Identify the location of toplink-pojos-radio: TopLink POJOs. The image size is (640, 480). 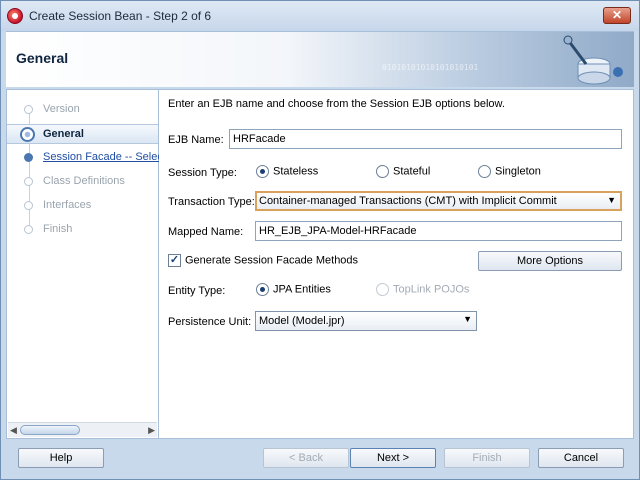
(422, 289).